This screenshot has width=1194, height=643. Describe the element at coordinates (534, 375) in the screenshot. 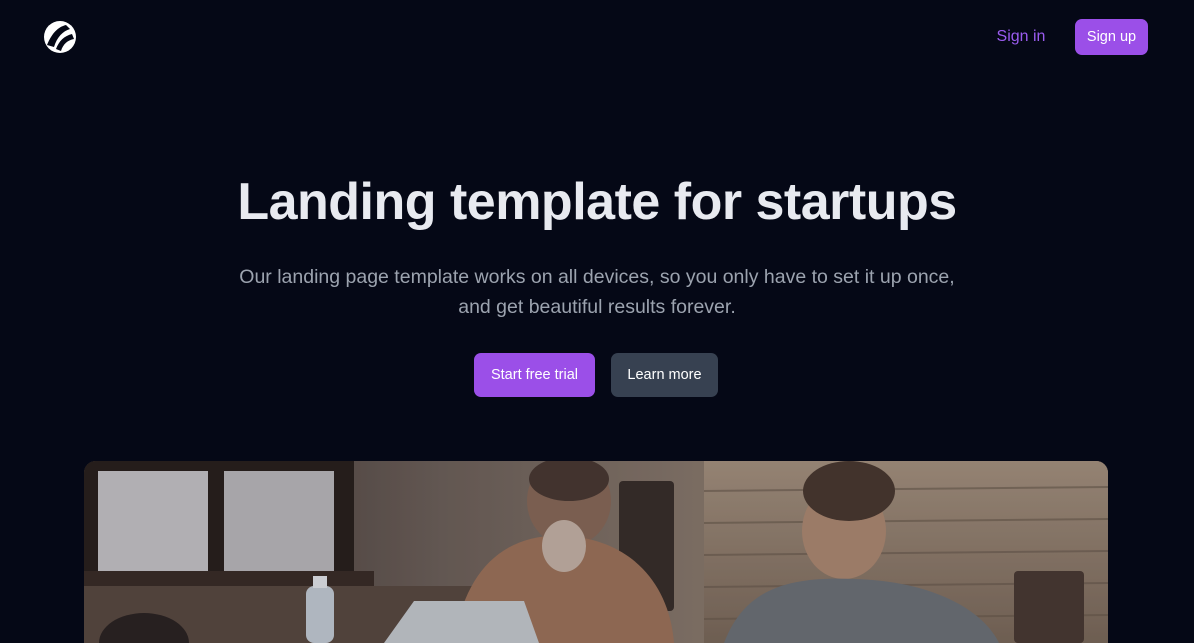

I see `start-free-trial-button: Start free trial` at that location.